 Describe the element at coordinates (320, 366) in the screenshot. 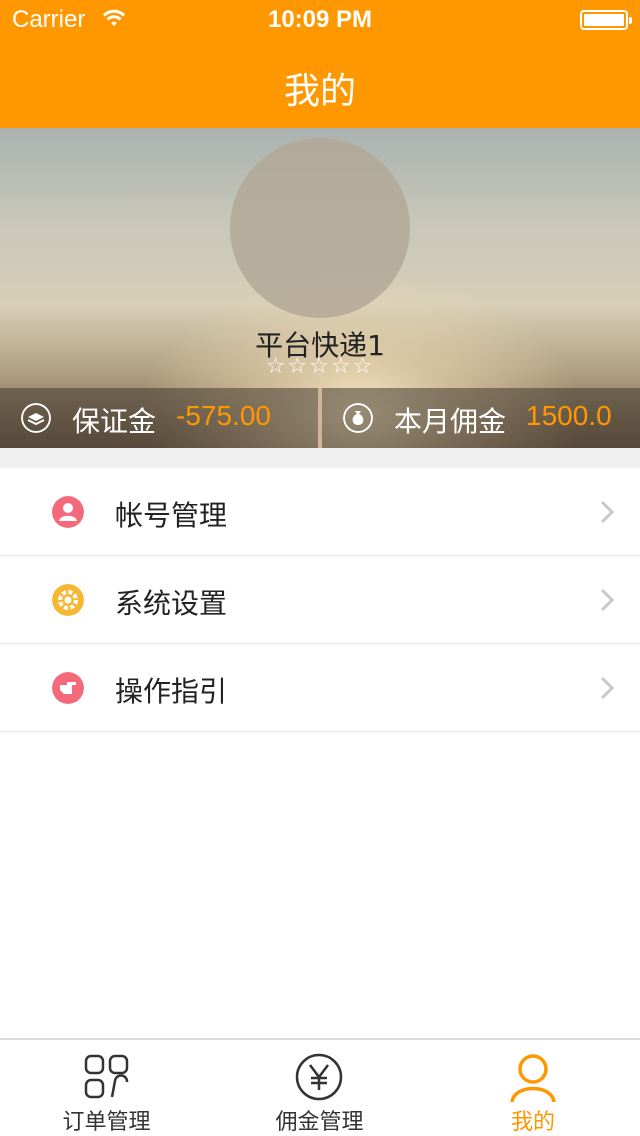

I see `rating-stars: ☆☆☆☆☆` at that location.